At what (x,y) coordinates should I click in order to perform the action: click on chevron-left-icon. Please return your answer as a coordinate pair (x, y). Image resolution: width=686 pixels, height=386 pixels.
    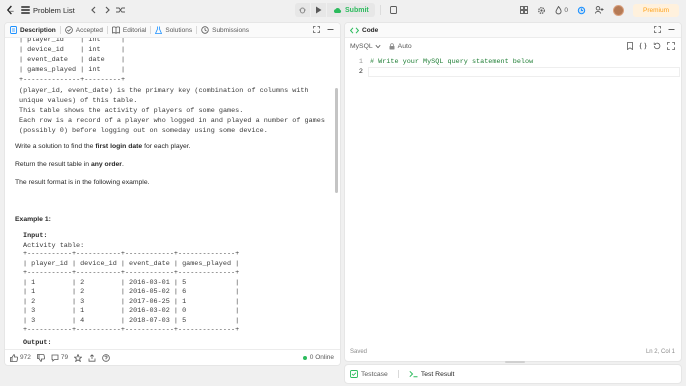
    Looking at the image, I should click on (93, 10).